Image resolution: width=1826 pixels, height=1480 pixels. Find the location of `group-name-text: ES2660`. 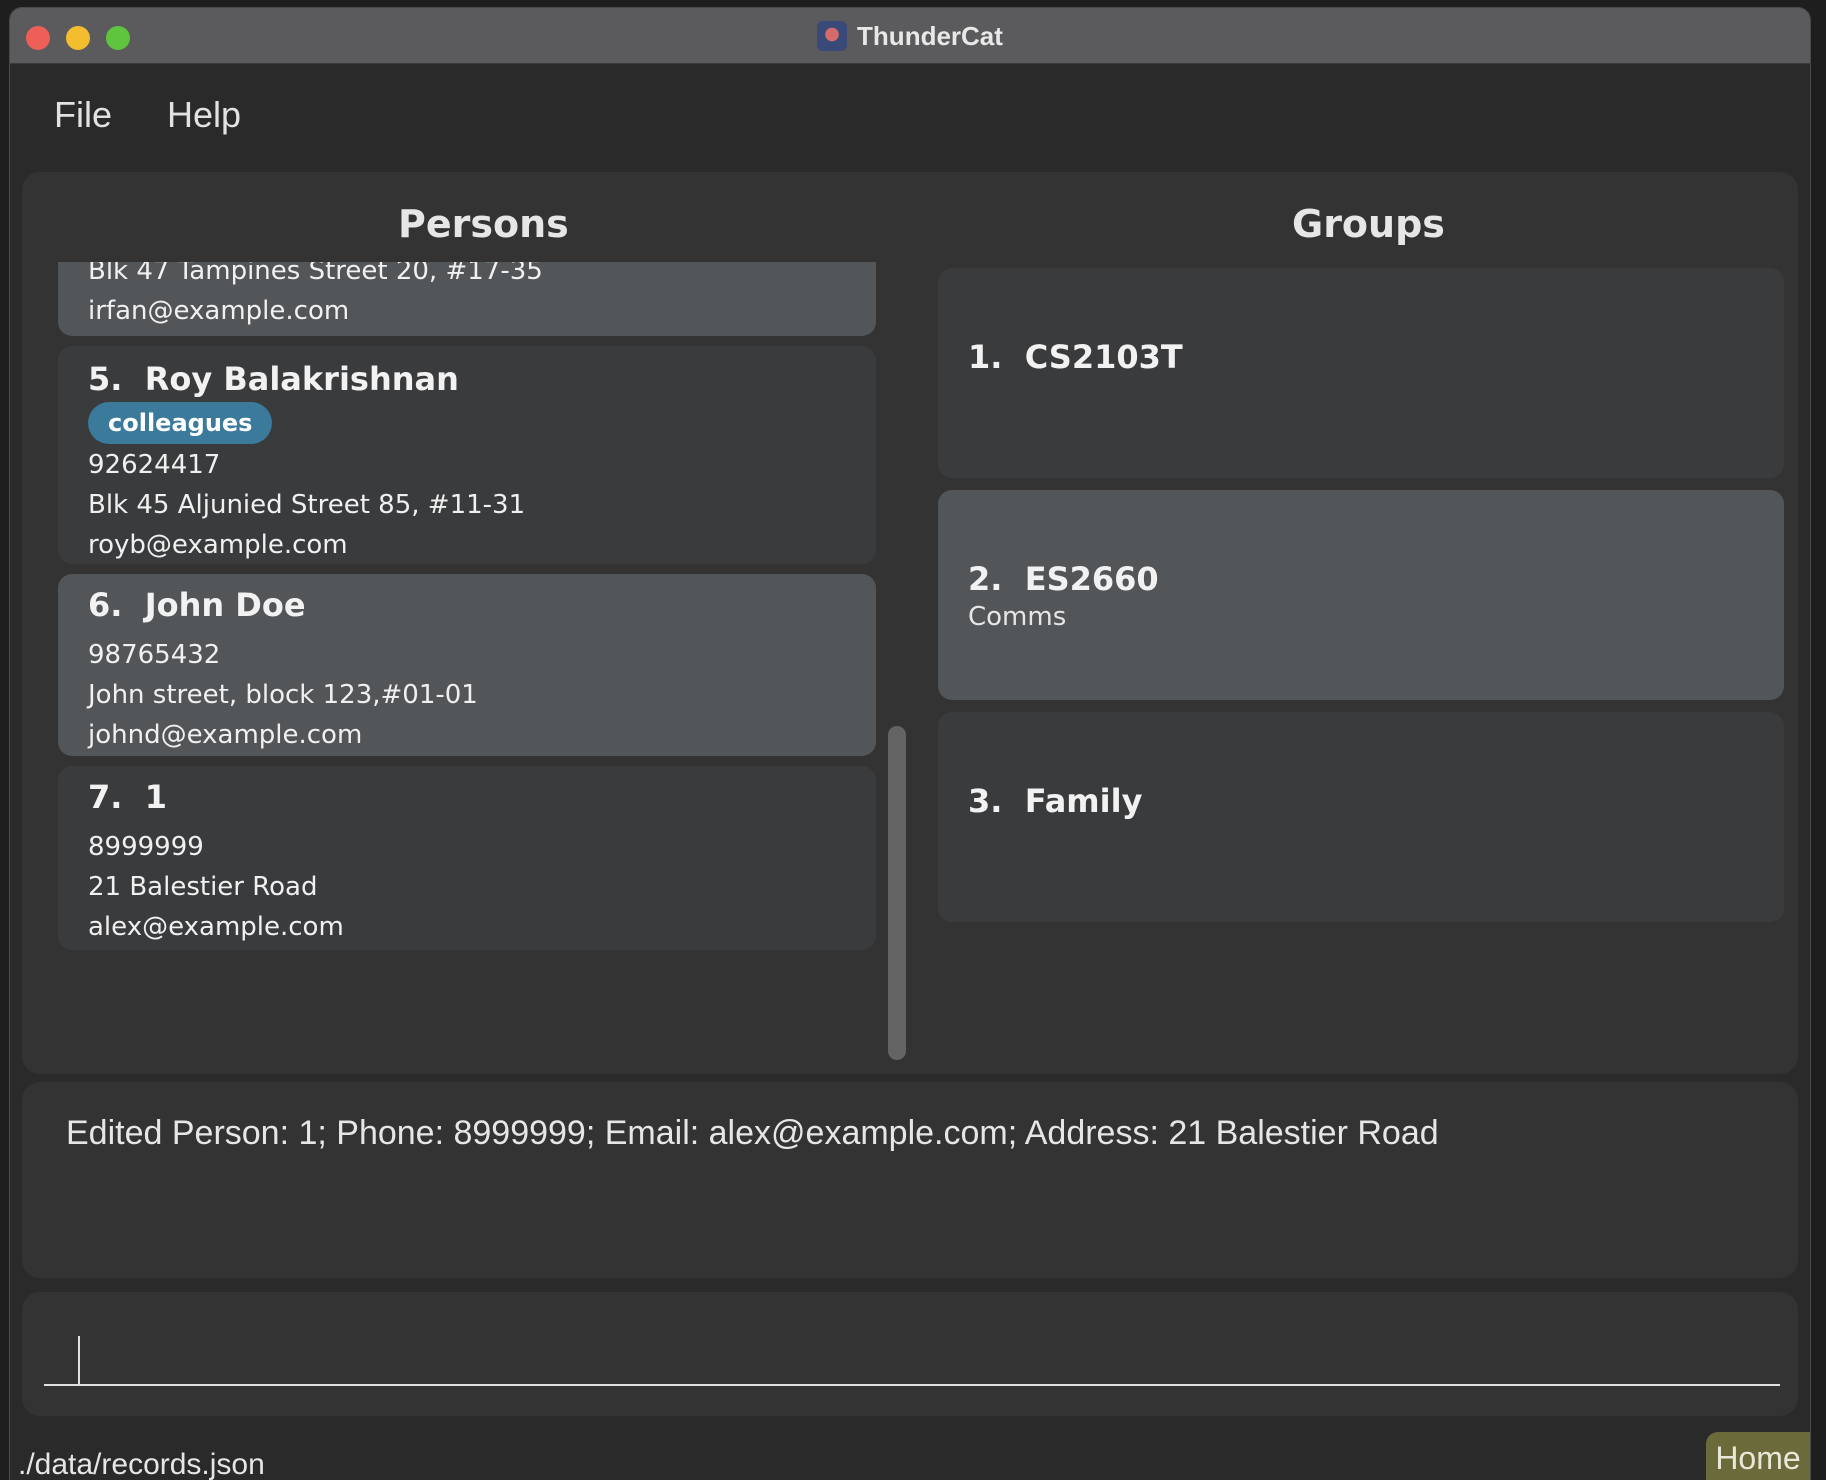

group-name-text: ES2660 is located at coordinates (1091, 579).